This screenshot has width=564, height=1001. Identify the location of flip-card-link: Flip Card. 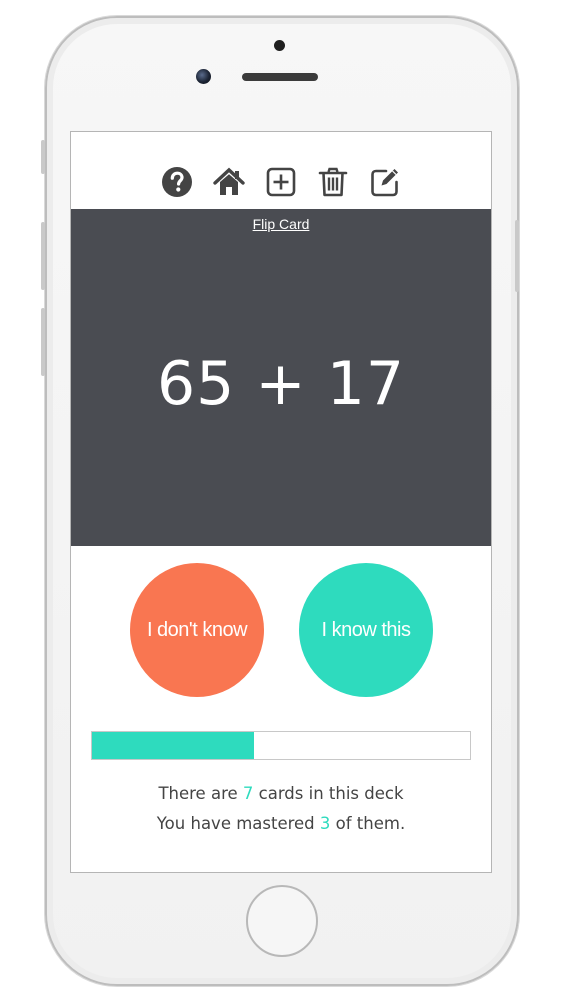
(281, 224).